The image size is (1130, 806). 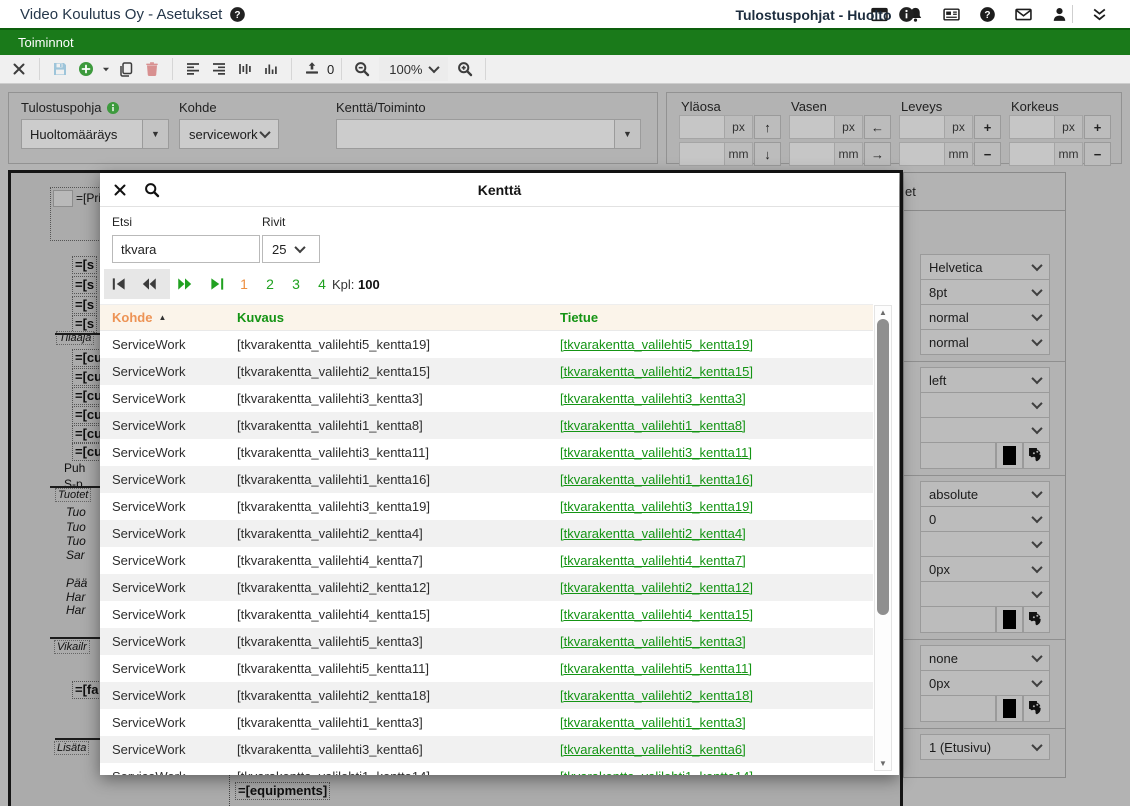 What do you see at coordinates (656, 587) in the screenshot?
I see `cell-tietue-link: [tkvarakentta_valilehti2_kentta12]` at bounding box center [656, 587].